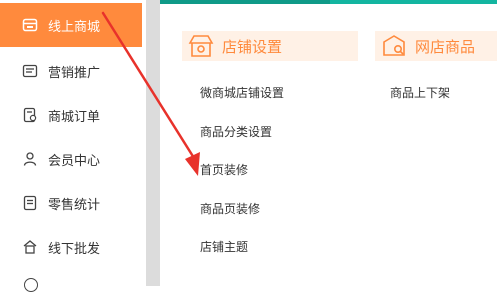 The image size is (497, 292). I want to click on sidebar-item-partial, so click(31, 285).